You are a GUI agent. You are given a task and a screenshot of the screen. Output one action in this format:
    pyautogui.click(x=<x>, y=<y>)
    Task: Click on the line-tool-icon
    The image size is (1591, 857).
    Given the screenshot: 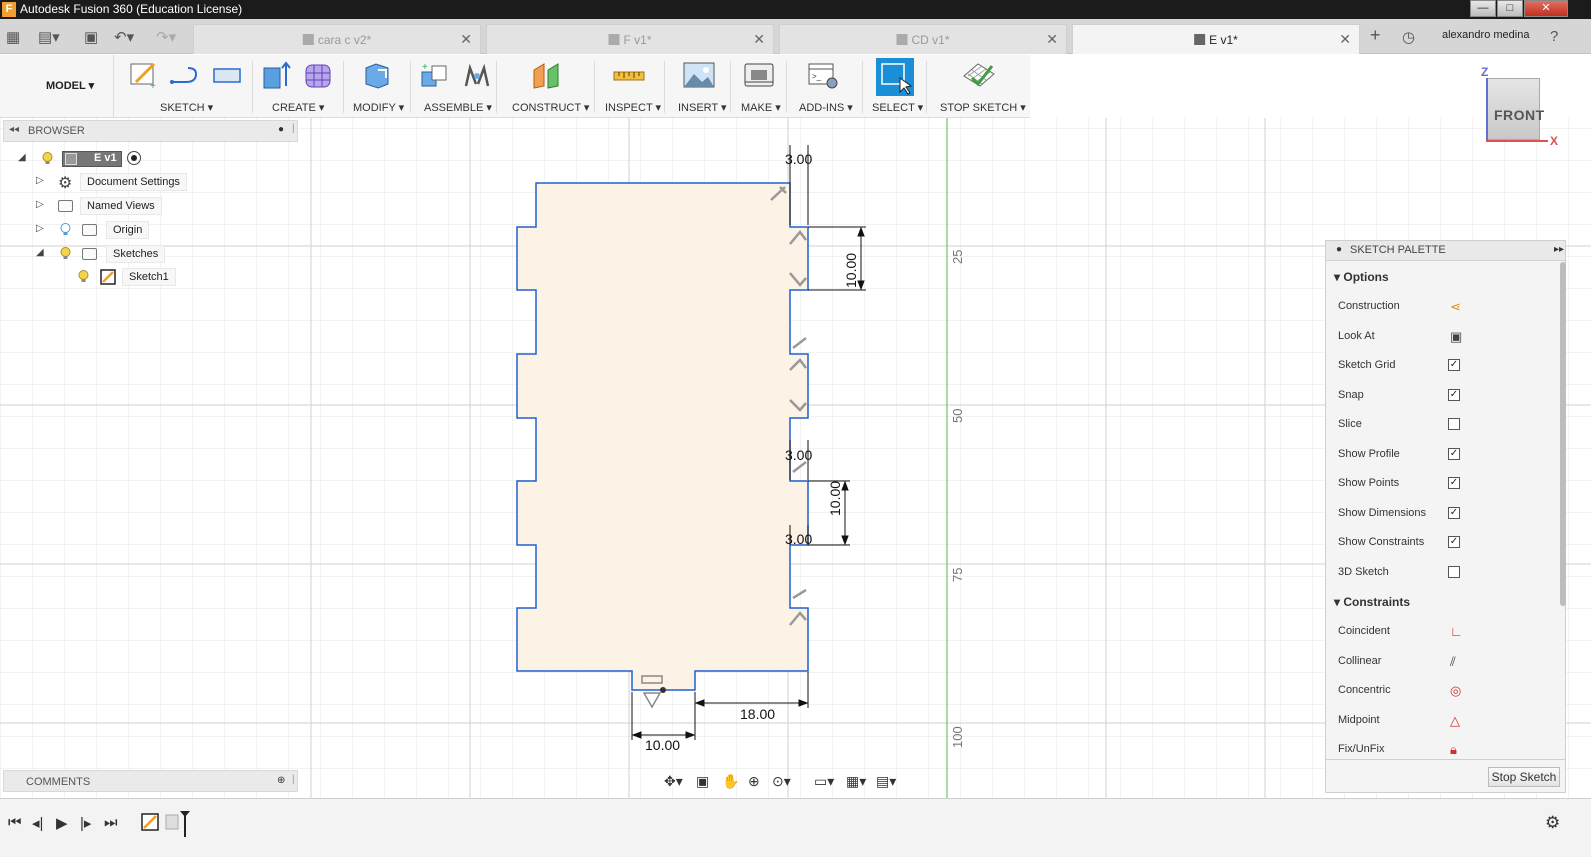 What is the action you would take?
    pyautogui.click(x=185, y=75)
    